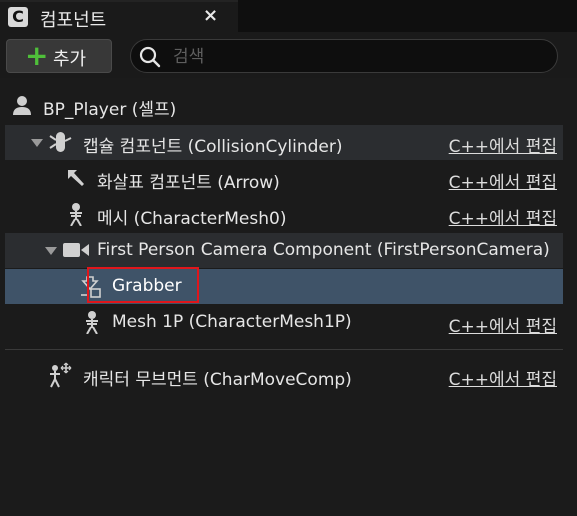 The width and height of the screenshot is (577, 516). I want to click on search-input, so click(358, 57).